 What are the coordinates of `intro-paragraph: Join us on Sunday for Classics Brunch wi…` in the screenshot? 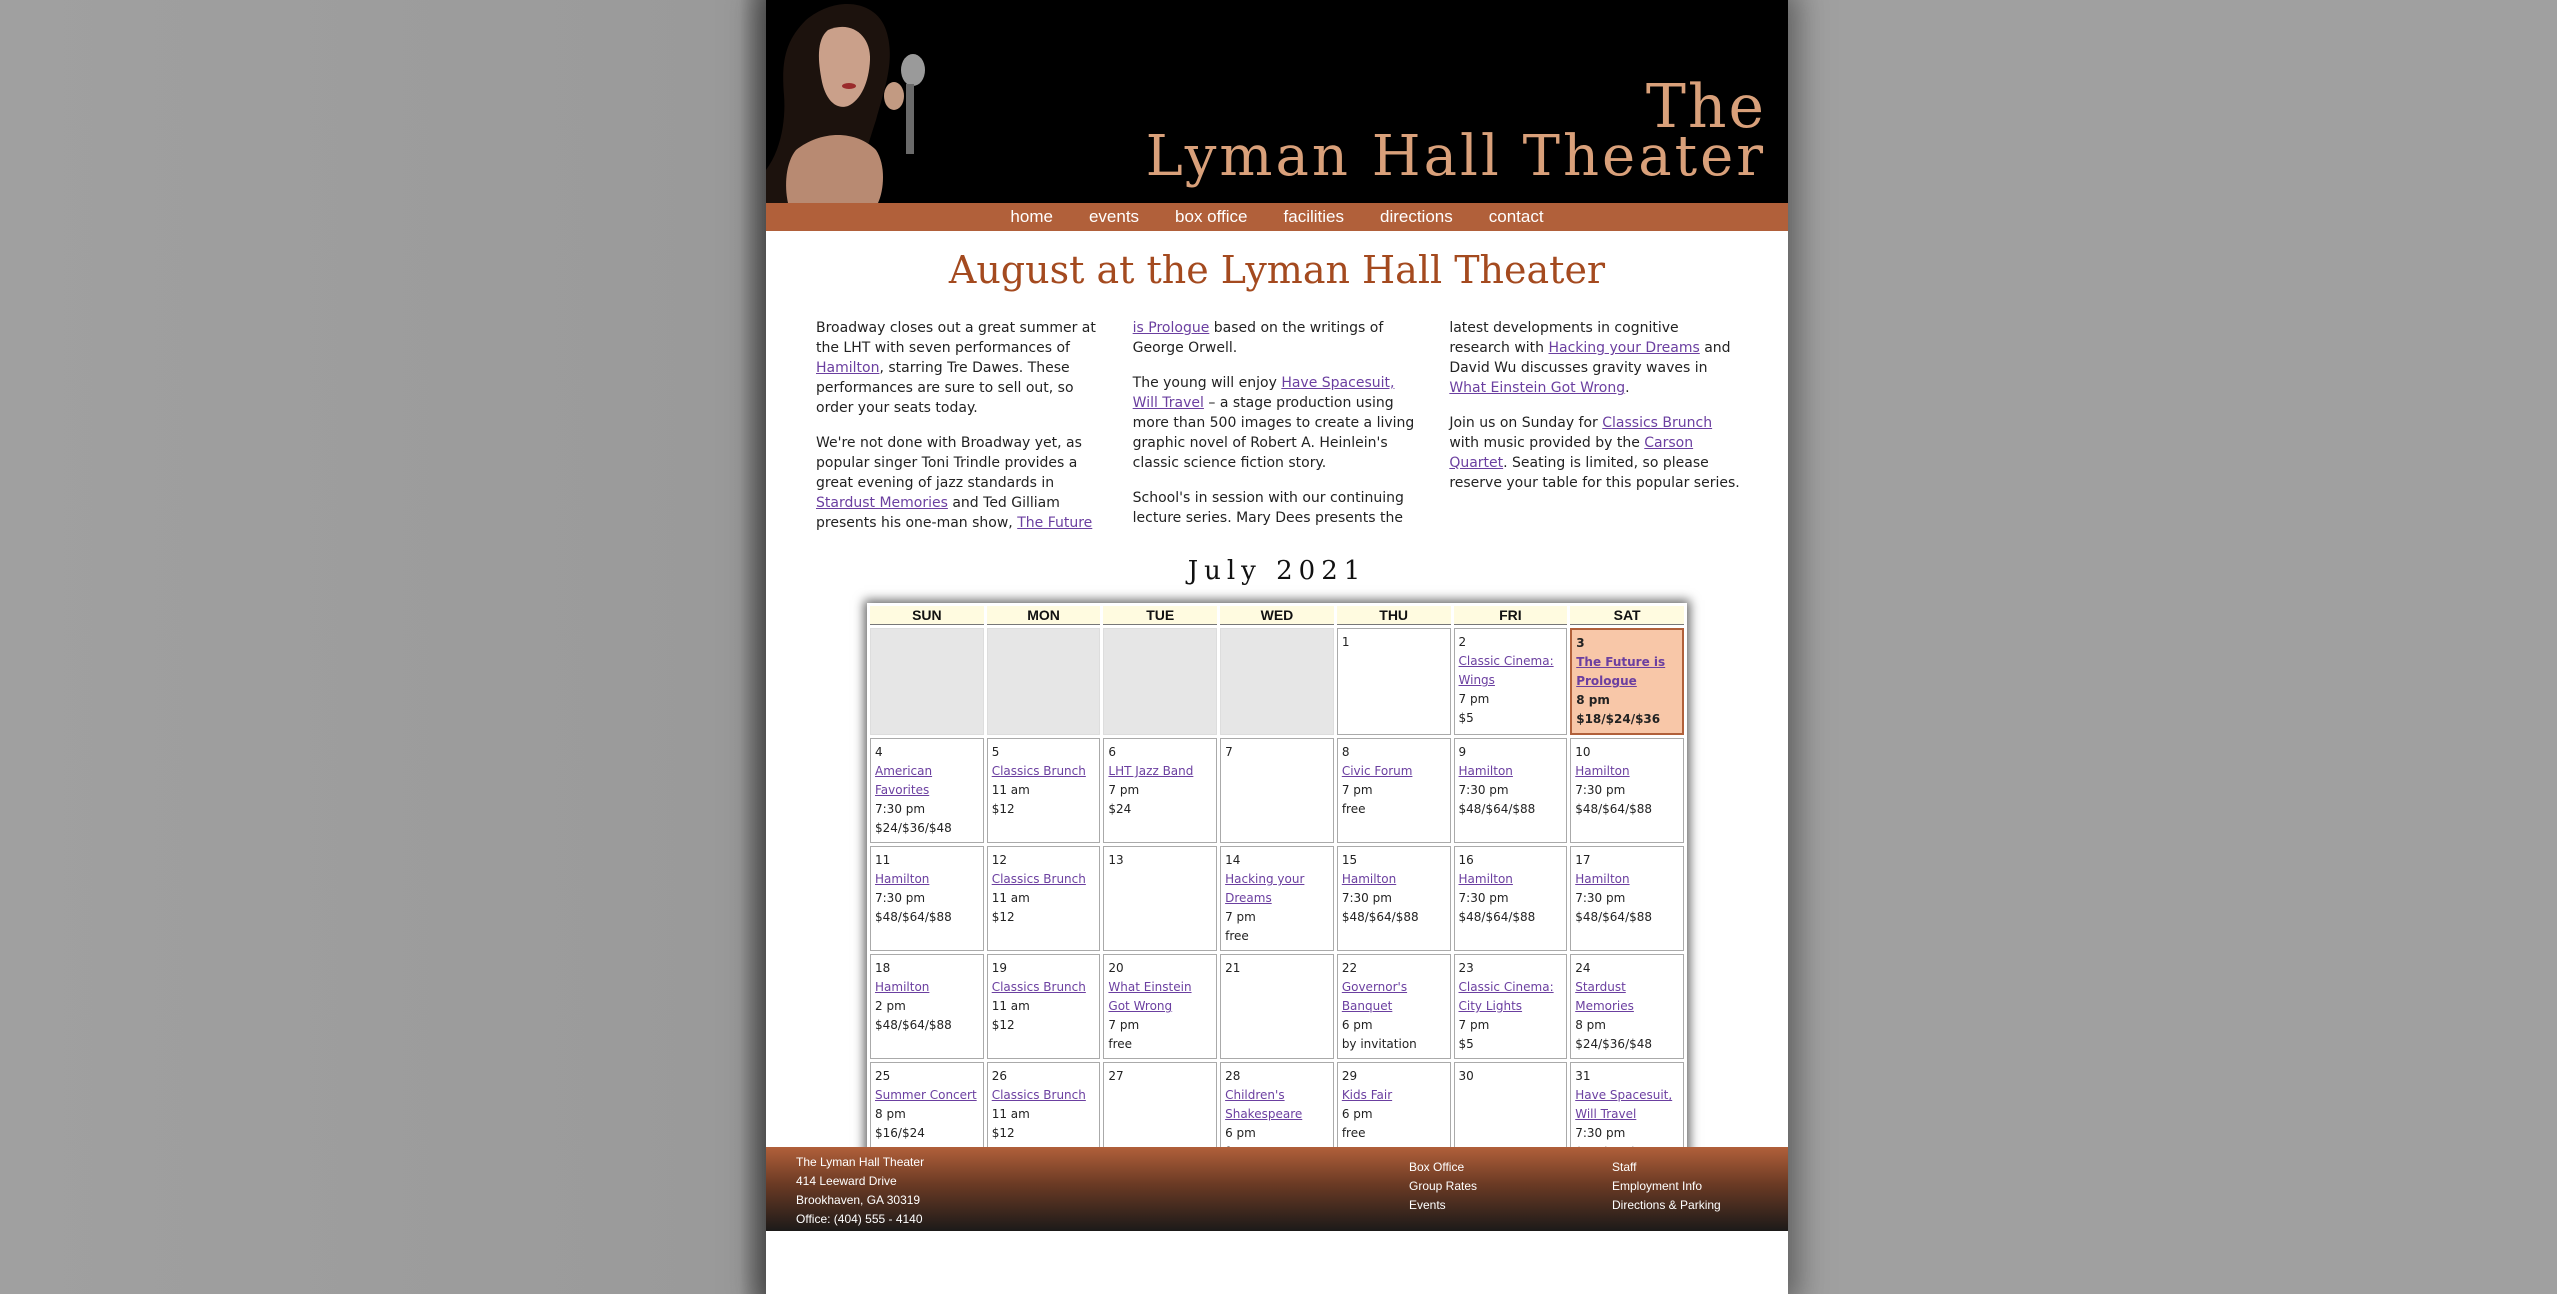 It's located at (1594, 453).